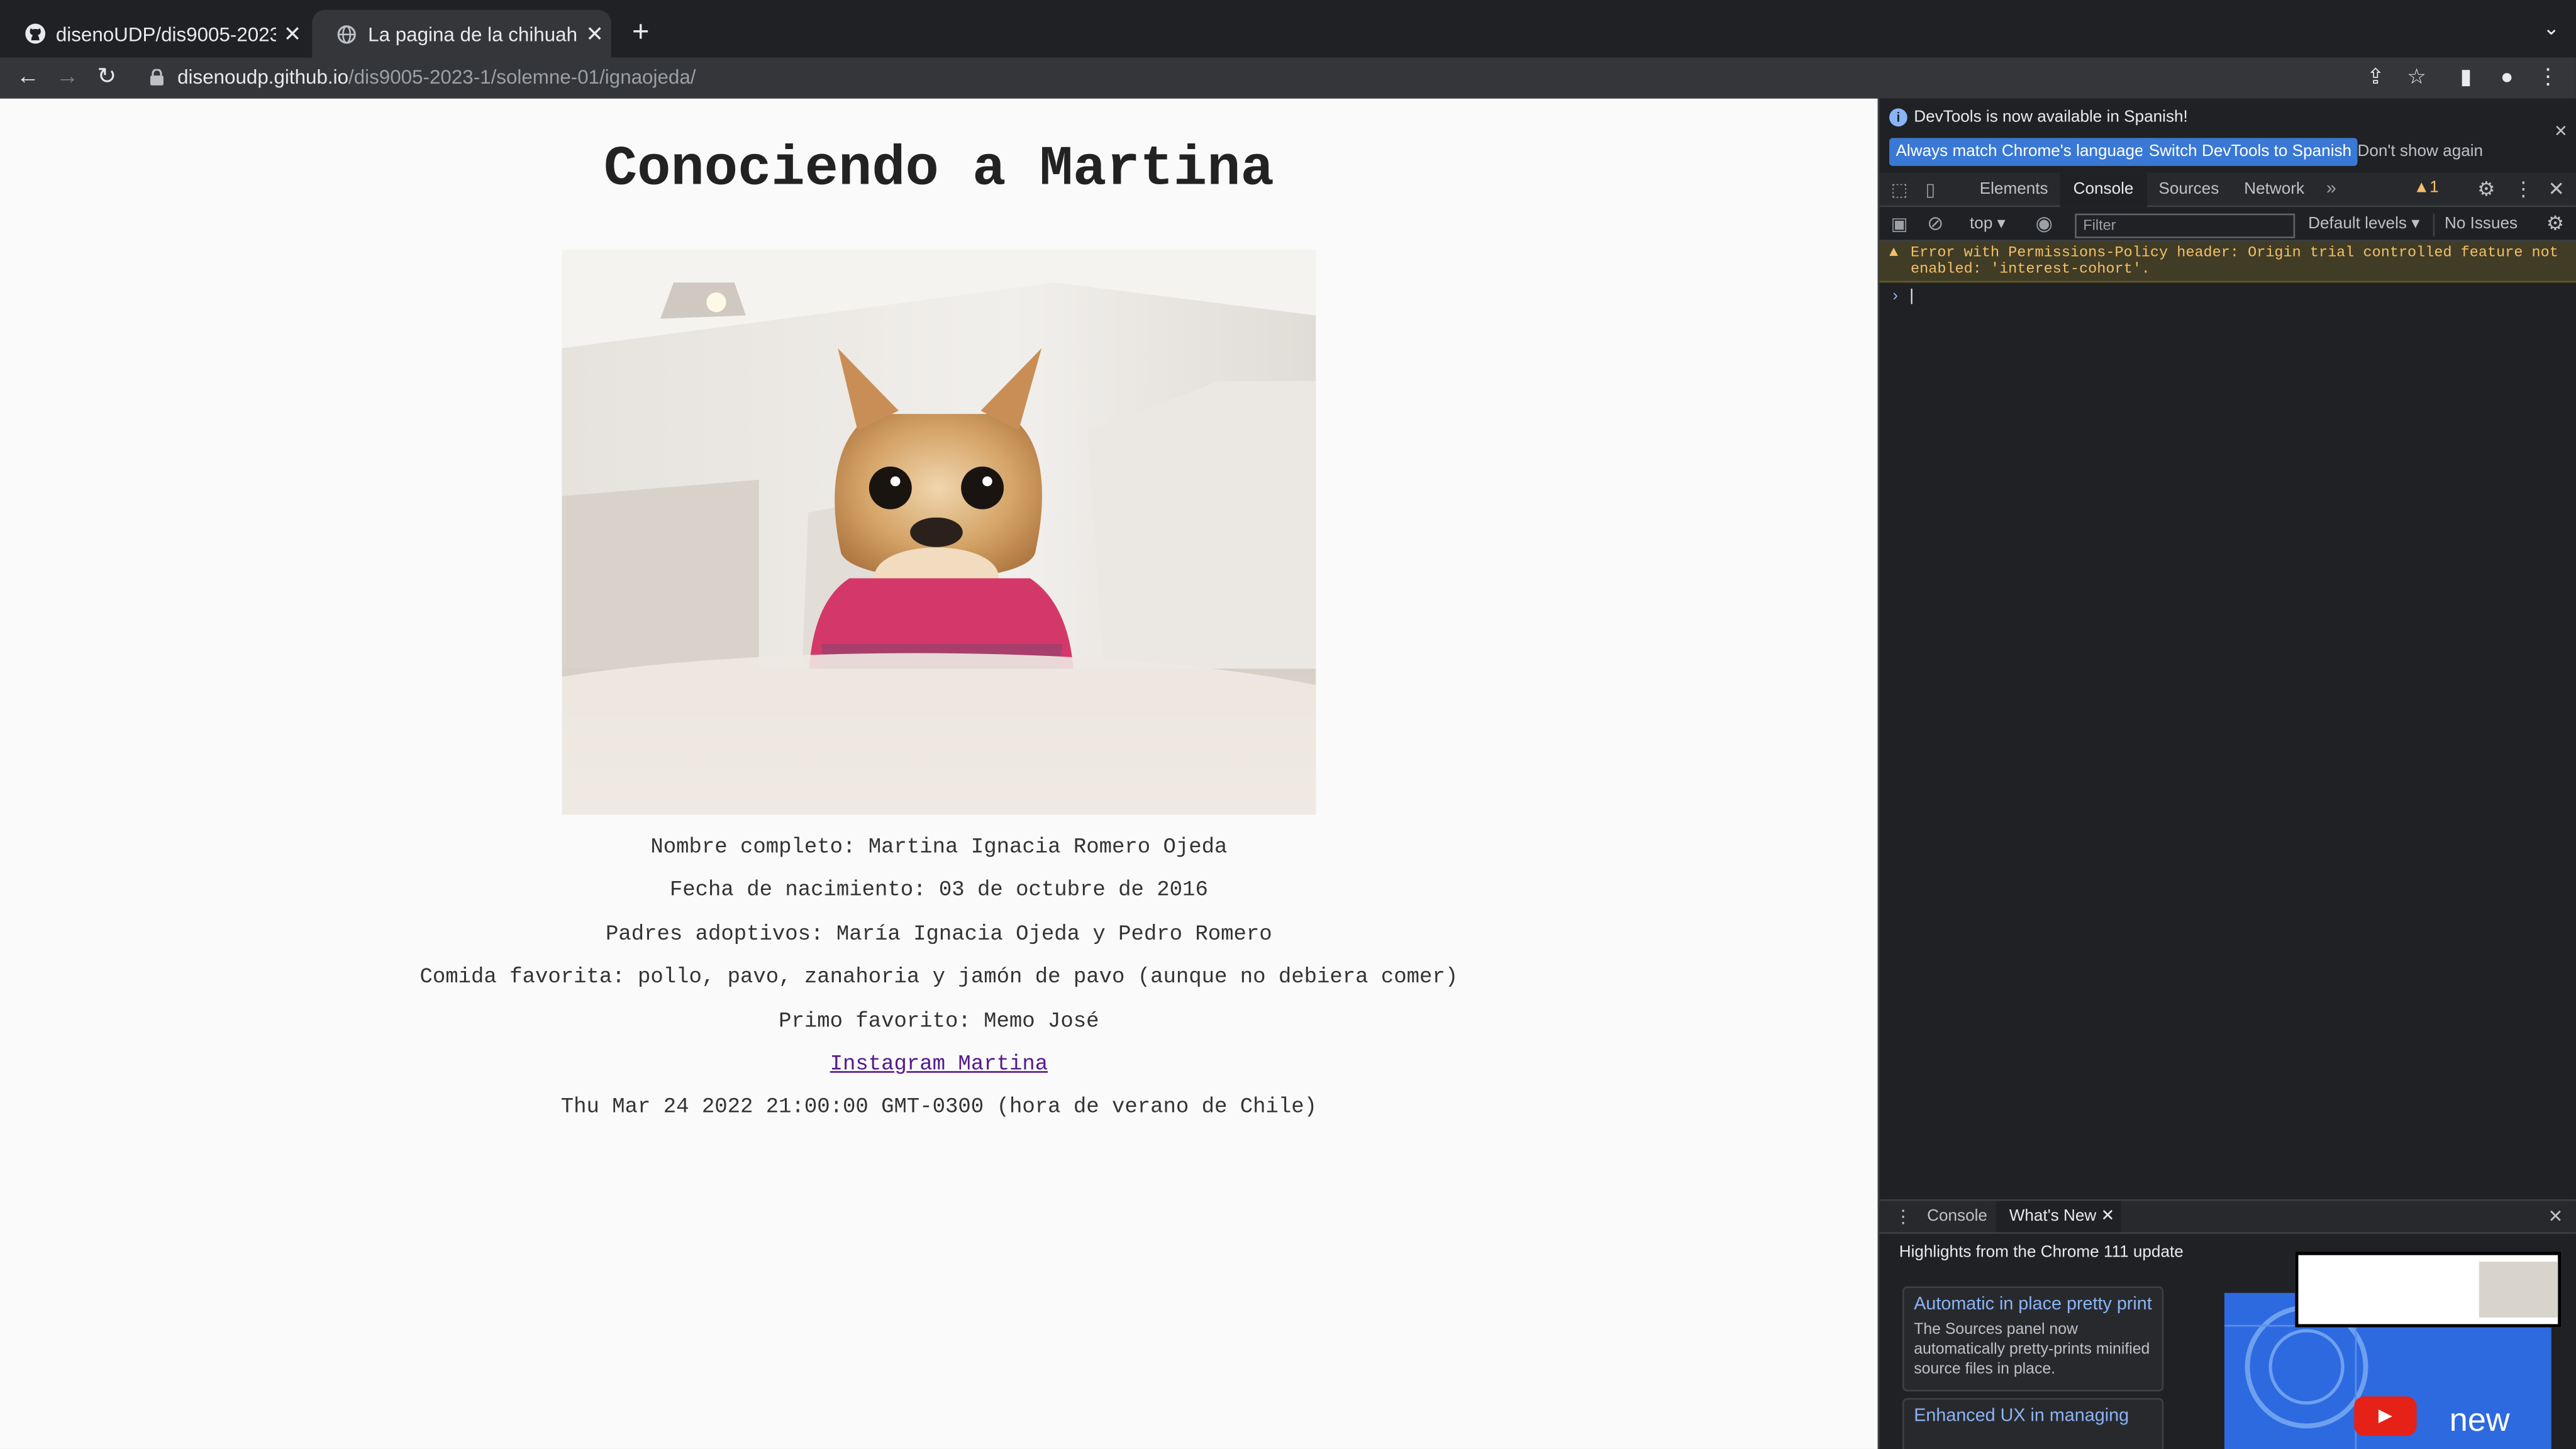 The image size is (2576, 1449). Describe the element at coordinates (2331, 189) in the screenshot. I see `more-tabs-icon: »` at that location.